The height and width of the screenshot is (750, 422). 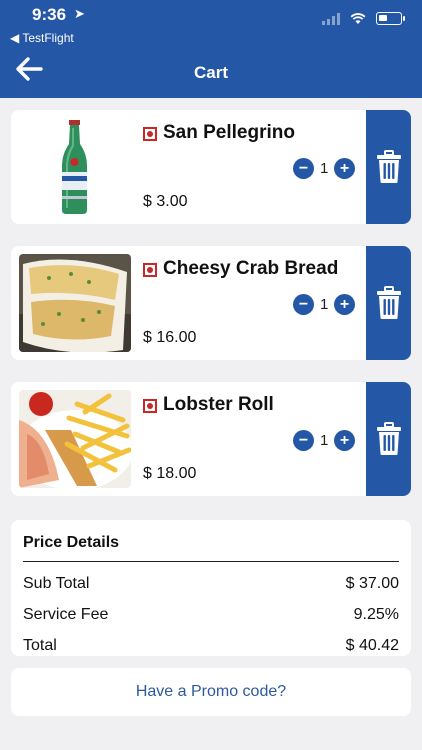 I want to click on divider, so click(x=211, y=561).